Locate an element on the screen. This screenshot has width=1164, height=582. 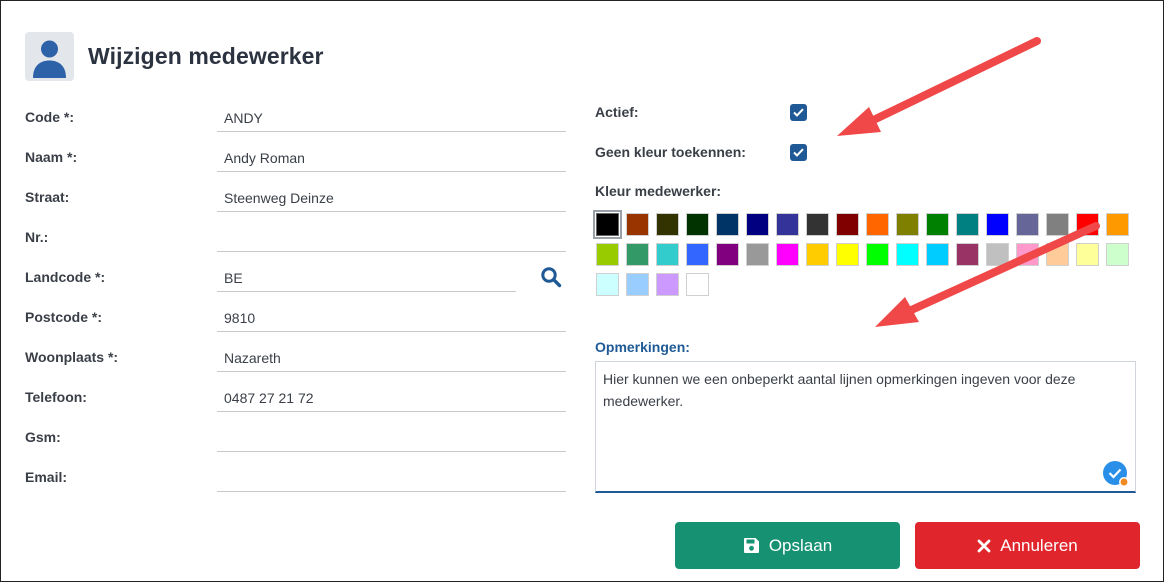
spellcheck-icon is located at coordinates (1115, 473).